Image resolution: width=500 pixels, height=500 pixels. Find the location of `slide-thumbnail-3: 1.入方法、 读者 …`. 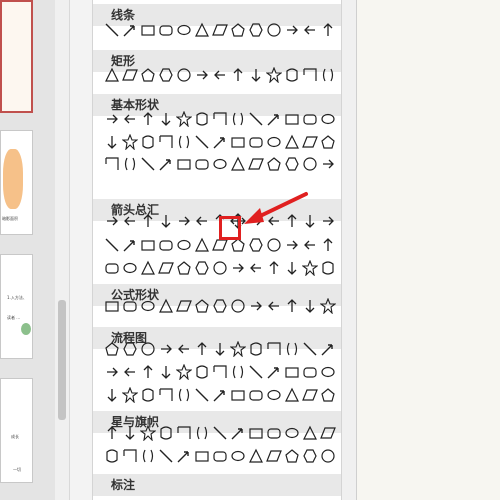

slide-thumbnail-3: 1.入方法、 读者 … is located at coordinates (16, 306).